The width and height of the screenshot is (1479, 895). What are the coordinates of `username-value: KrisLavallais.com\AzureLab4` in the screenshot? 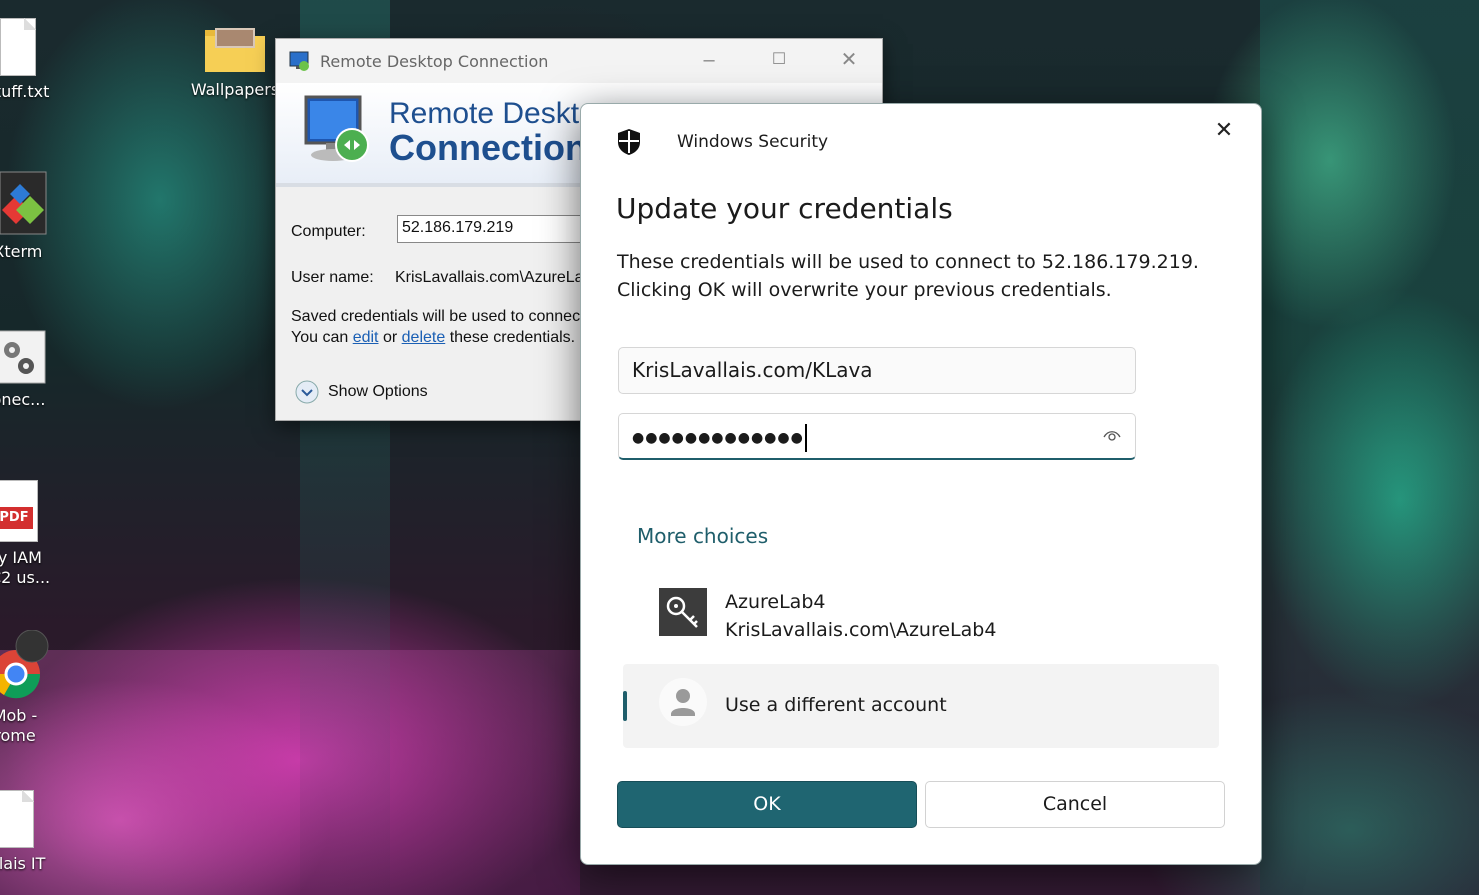 It's located at (498, 277).